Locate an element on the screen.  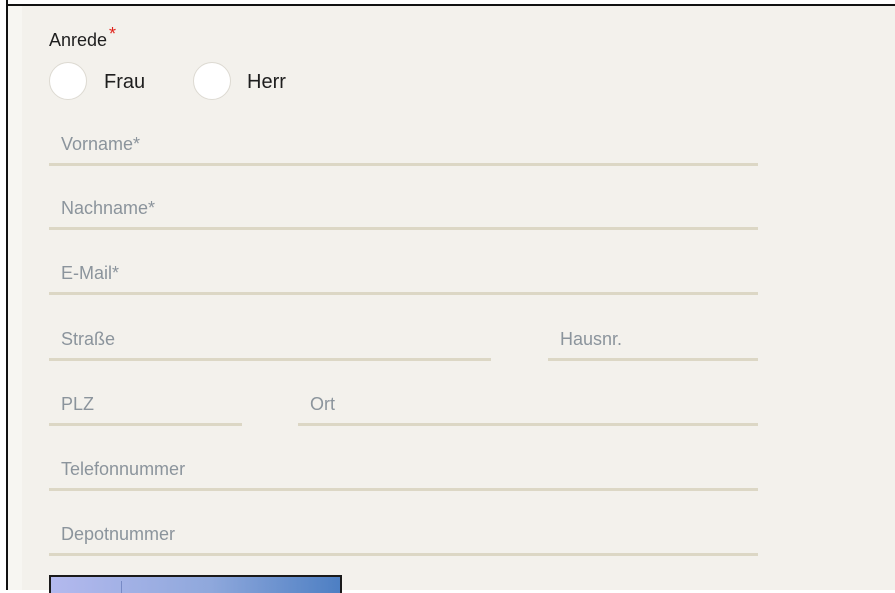
depot-number-input is located at coordinates (403, 534).